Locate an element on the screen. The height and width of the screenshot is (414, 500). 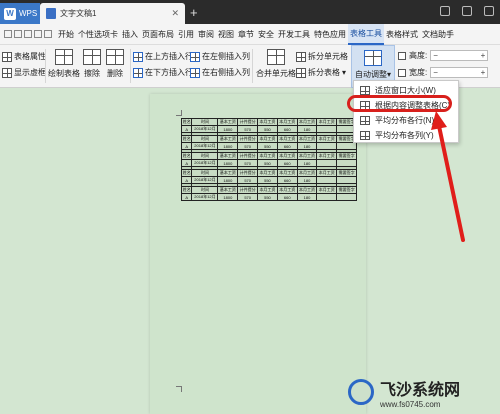
redo-icon is located at coordinates (48, 34).